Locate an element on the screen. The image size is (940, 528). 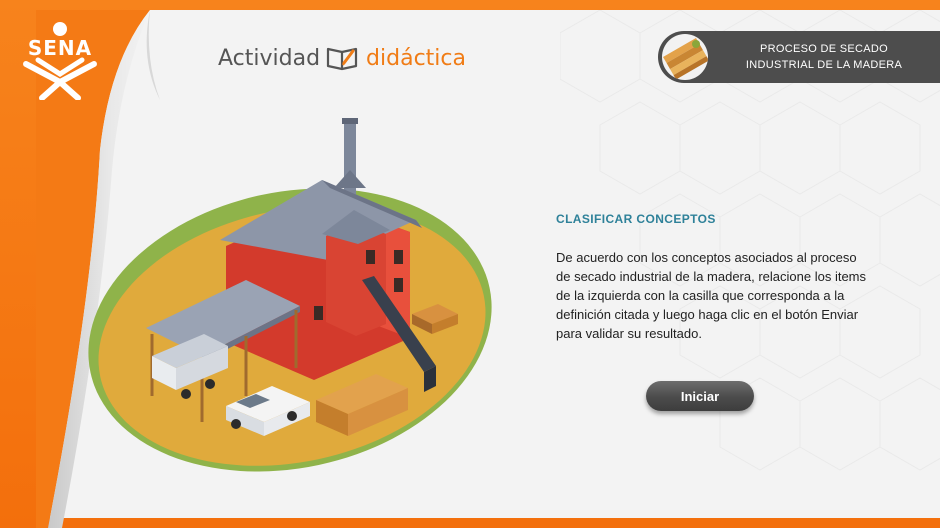
section-title: CLASIFICAR CONCEPTOS is located at coordinates (636, 219).